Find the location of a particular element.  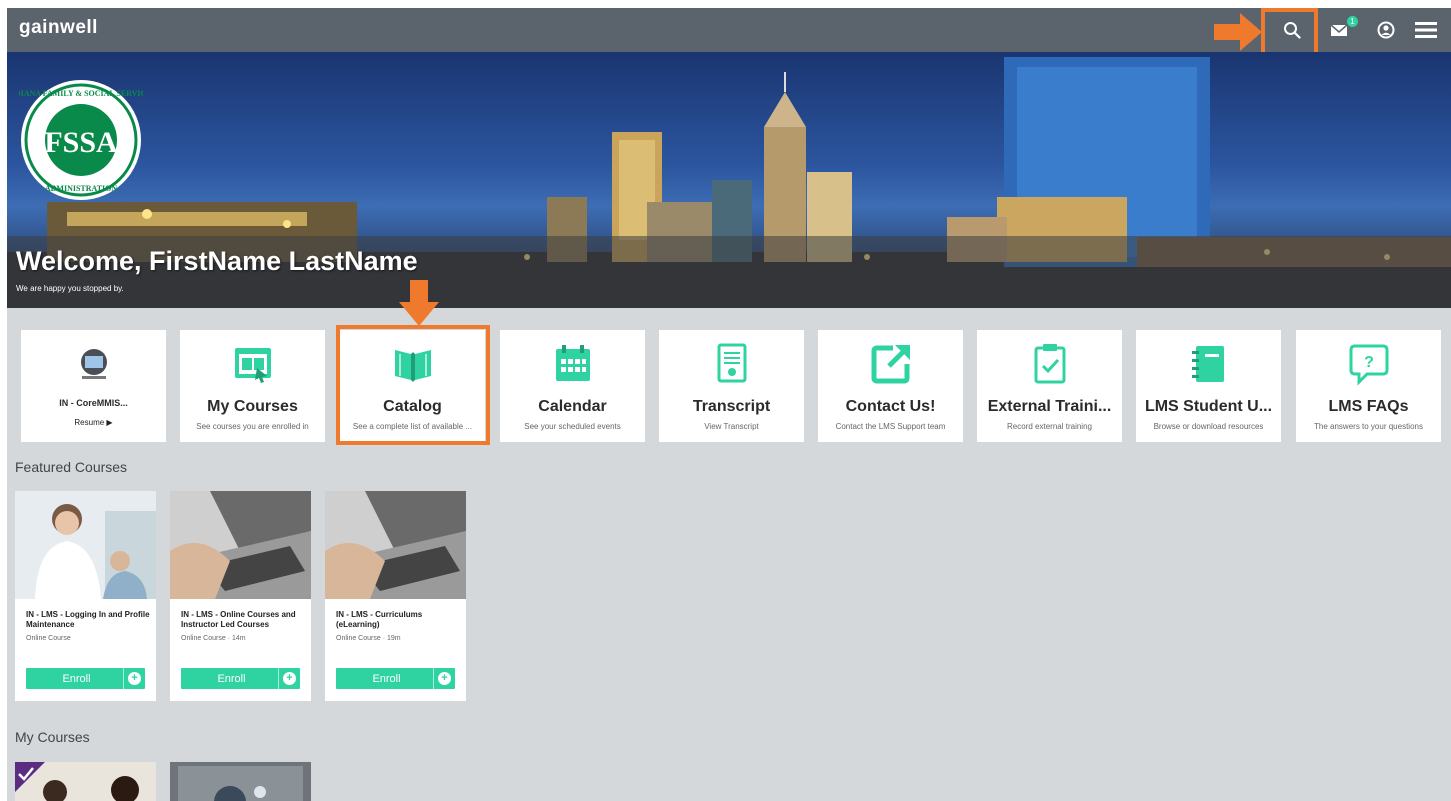

hamburger-menu-icon is located at coordinates (1426, 30).